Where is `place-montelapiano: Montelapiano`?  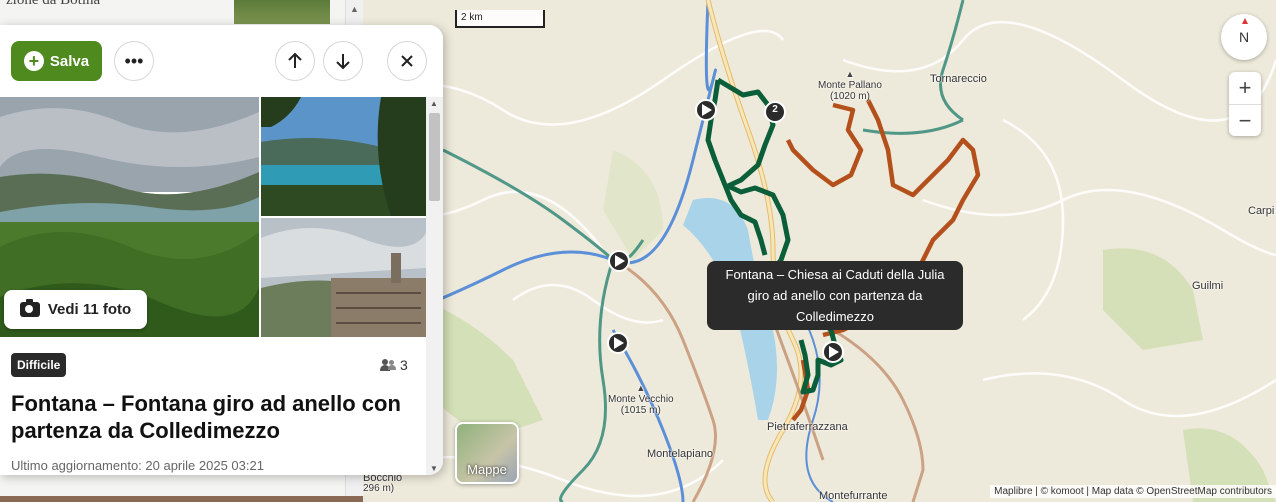
place-montelapiano: Montelapiano is located at coordinates (680, 454).